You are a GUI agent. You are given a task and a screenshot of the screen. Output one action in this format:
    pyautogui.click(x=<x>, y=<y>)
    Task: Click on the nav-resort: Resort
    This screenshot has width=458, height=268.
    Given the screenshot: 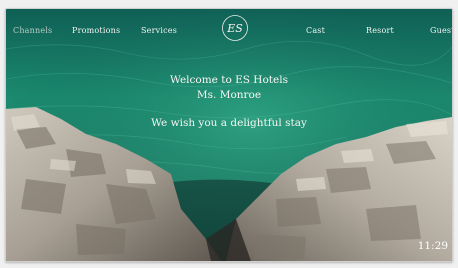 What is the action you would take?
    pyautogui.click(x=380, y=30)
    